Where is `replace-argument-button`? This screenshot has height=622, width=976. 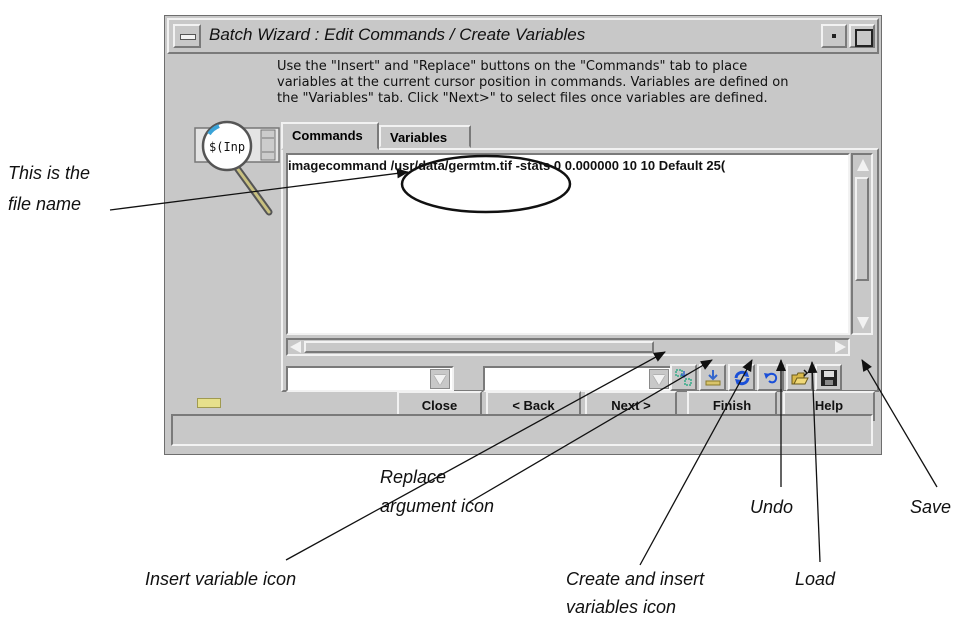 replace-argument-button is located at coordinates (712, 377).